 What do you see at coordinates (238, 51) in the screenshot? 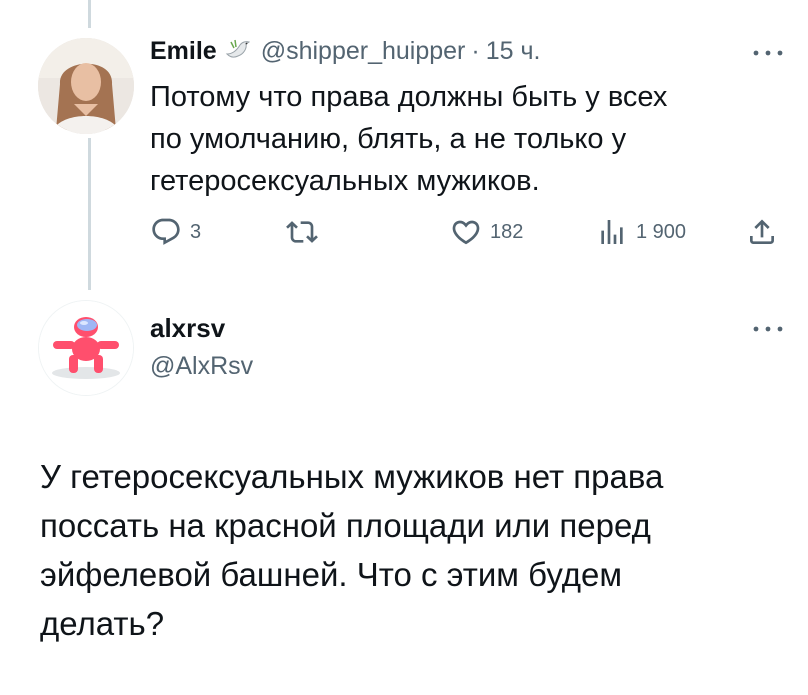
I see `dove-icon` at bounding box center [238, 51].